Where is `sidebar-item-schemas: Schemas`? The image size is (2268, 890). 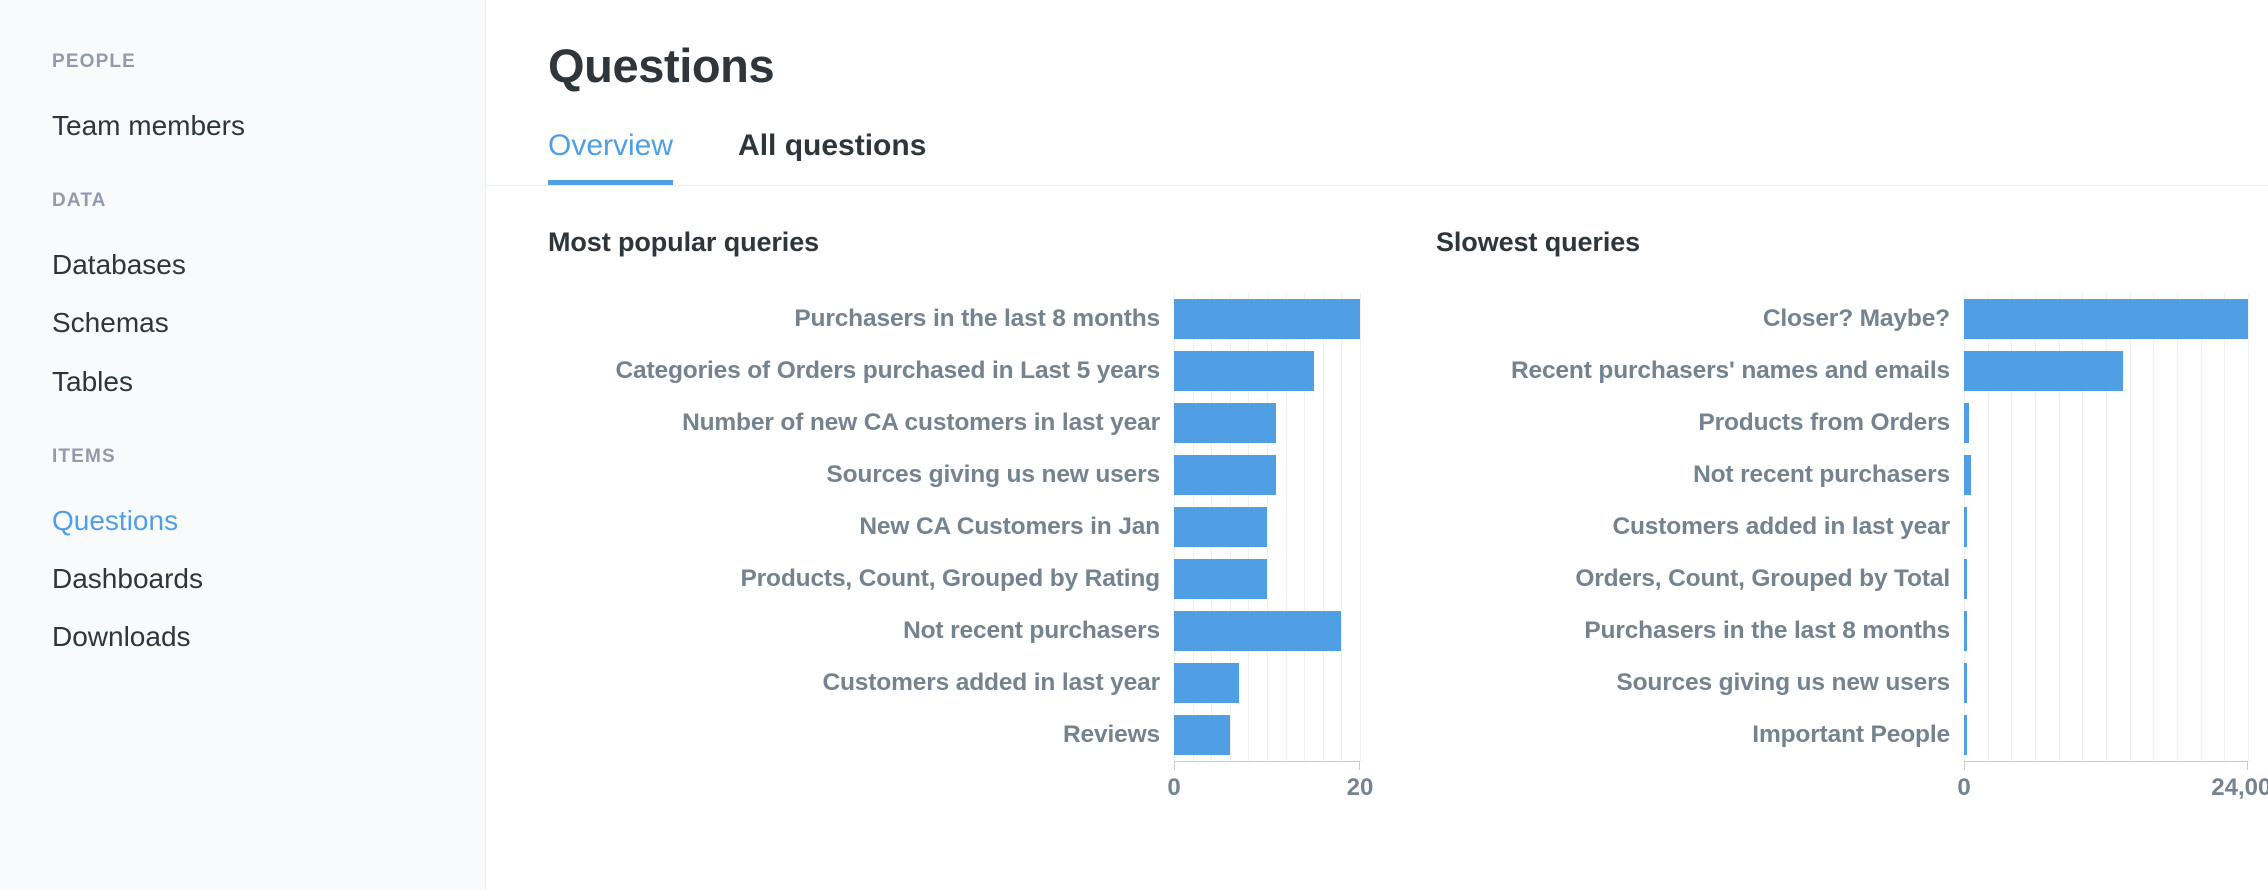
sidebar-item-schemas: Schemas is located at coordinates (242, 323).